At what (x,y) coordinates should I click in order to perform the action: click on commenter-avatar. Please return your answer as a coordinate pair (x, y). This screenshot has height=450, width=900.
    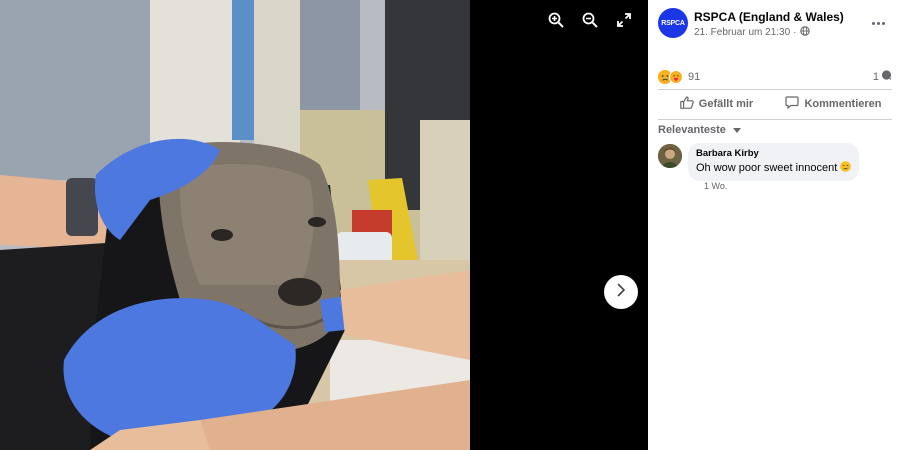
    Looking at the image, I should click on (670, 156).